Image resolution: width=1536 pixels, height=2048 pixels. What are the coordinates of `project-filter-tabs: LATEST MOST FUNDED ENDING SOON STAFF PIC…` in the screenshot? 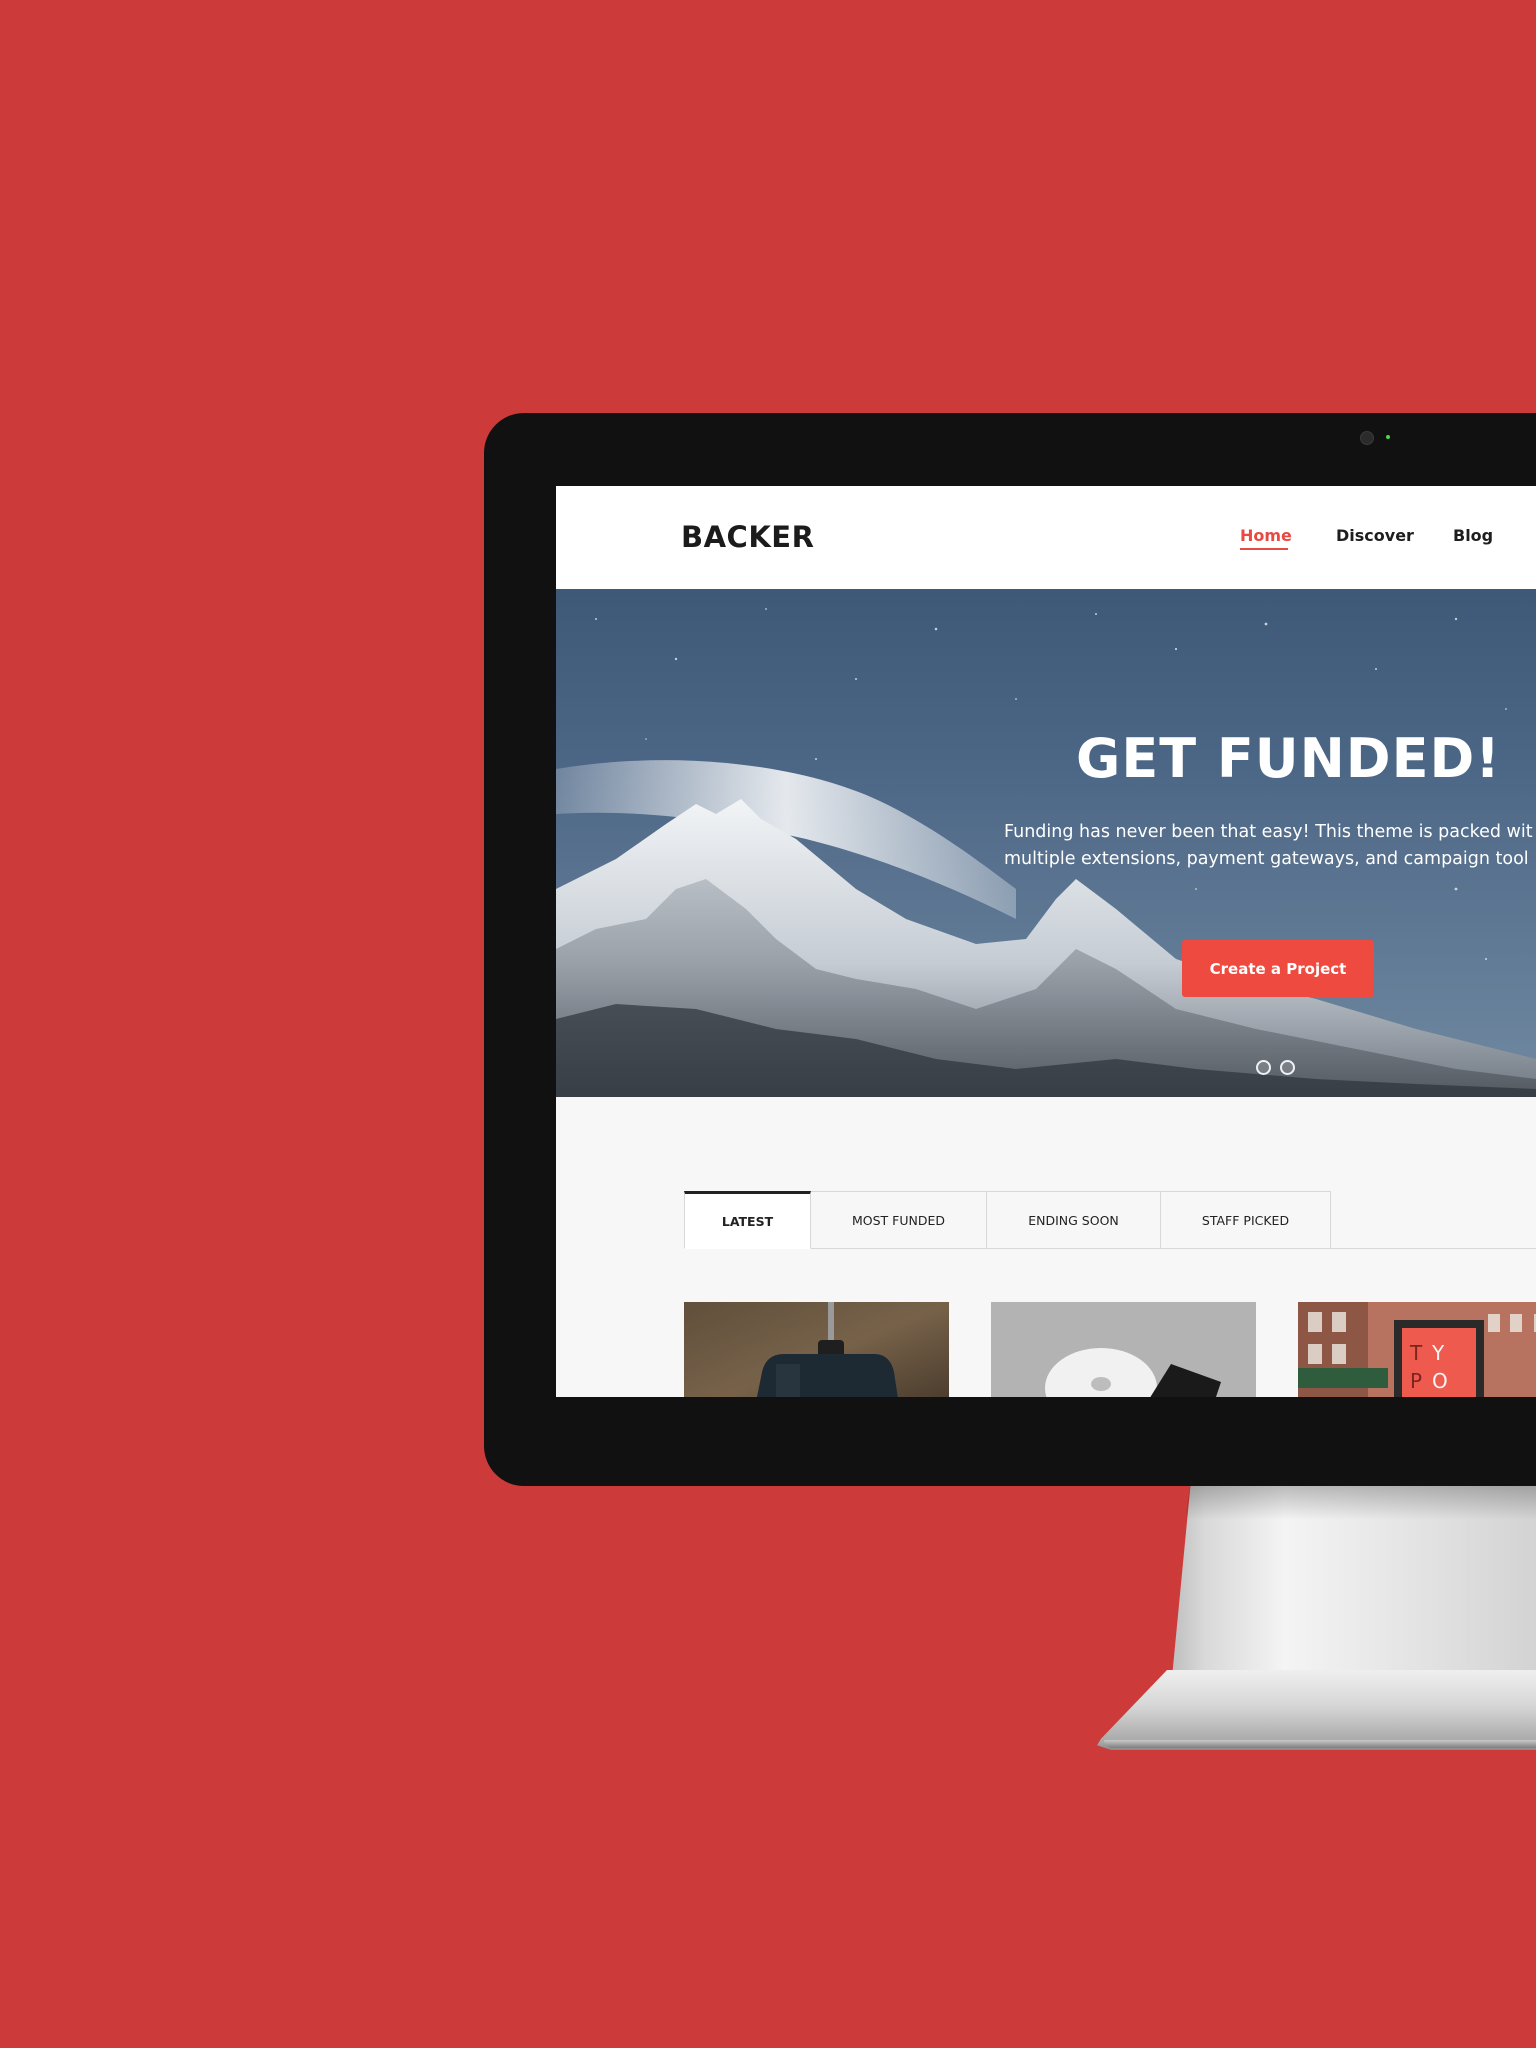 It's located at (1007, 1220).